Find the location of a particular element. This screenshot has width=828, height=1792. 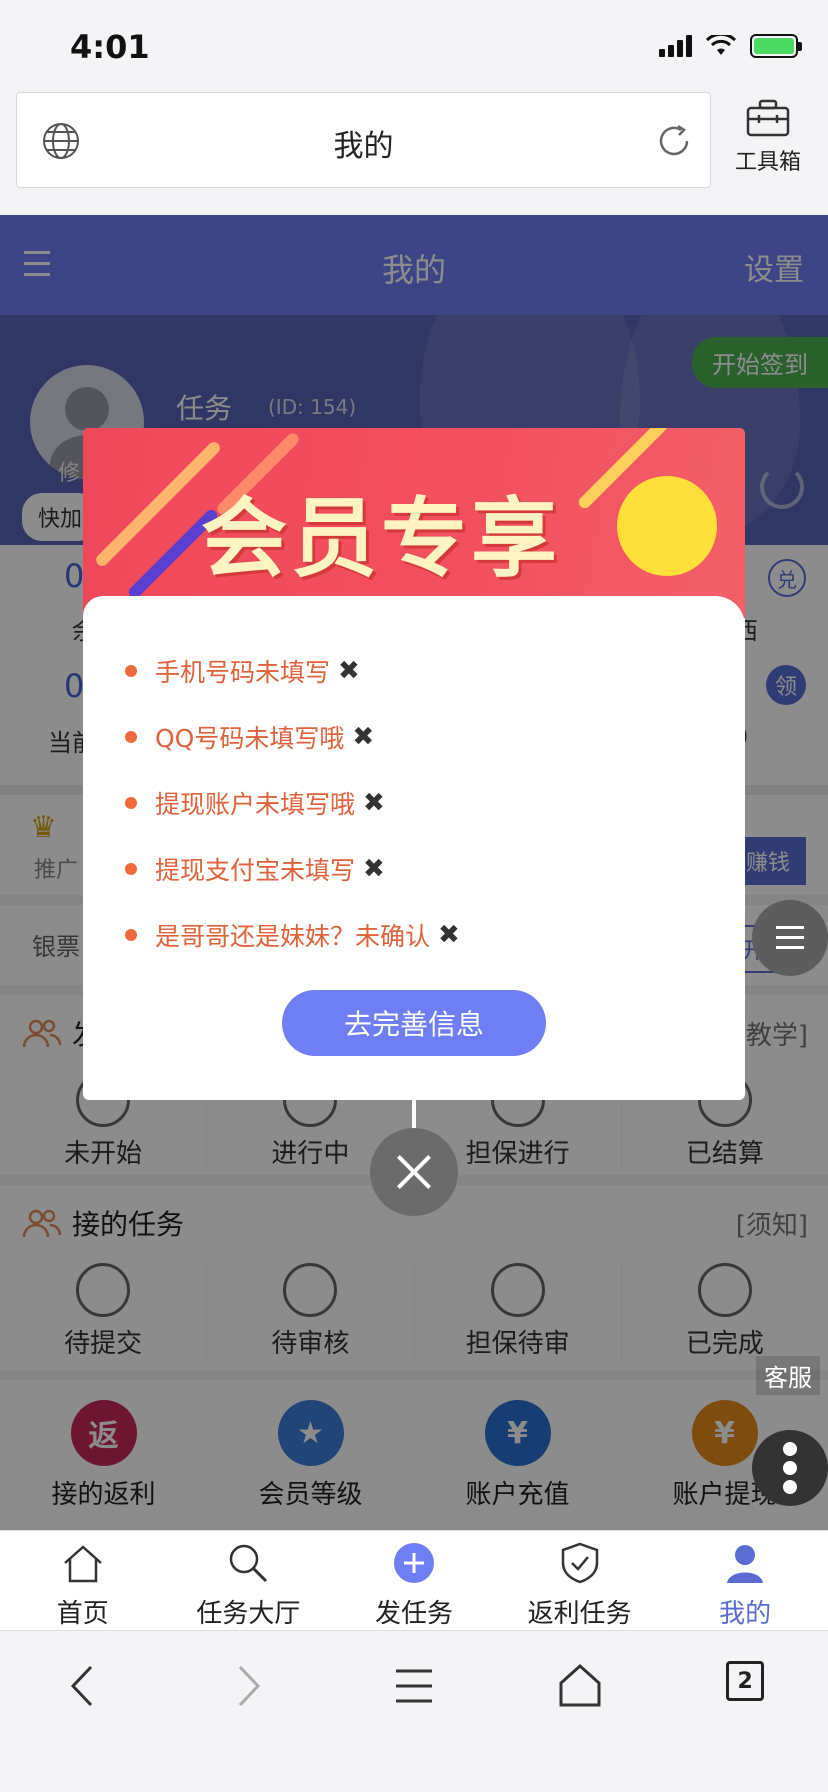

forward-button is located at coordinates (249, 1711).